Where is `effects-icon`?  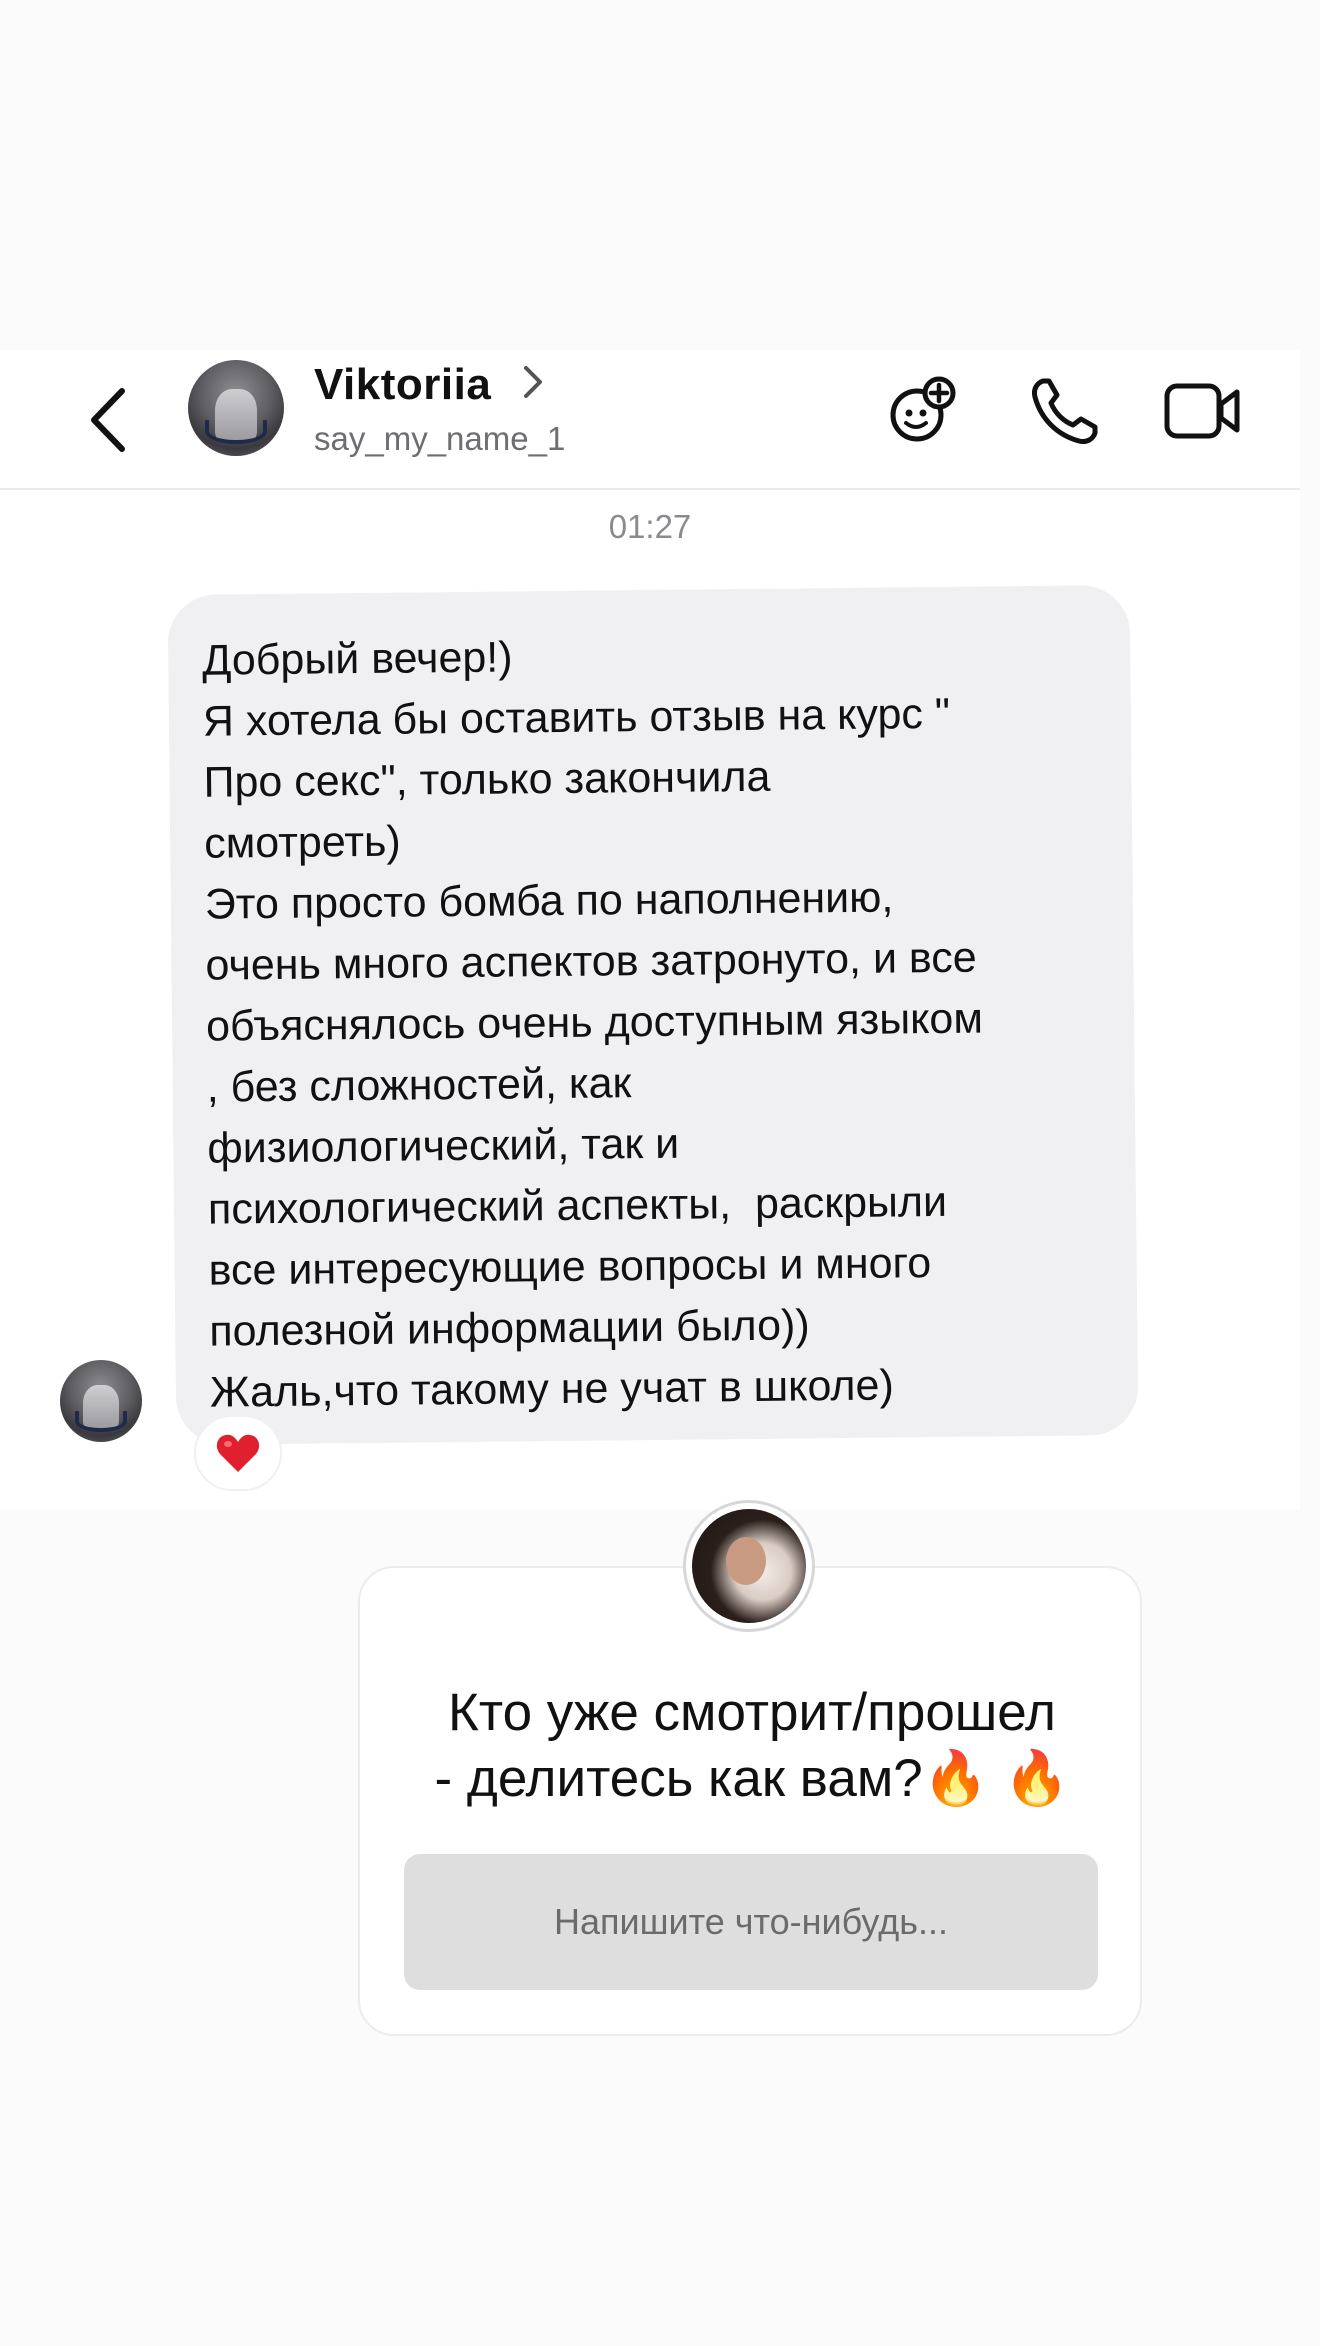 effects-icon is located at coordinates (923, 409).